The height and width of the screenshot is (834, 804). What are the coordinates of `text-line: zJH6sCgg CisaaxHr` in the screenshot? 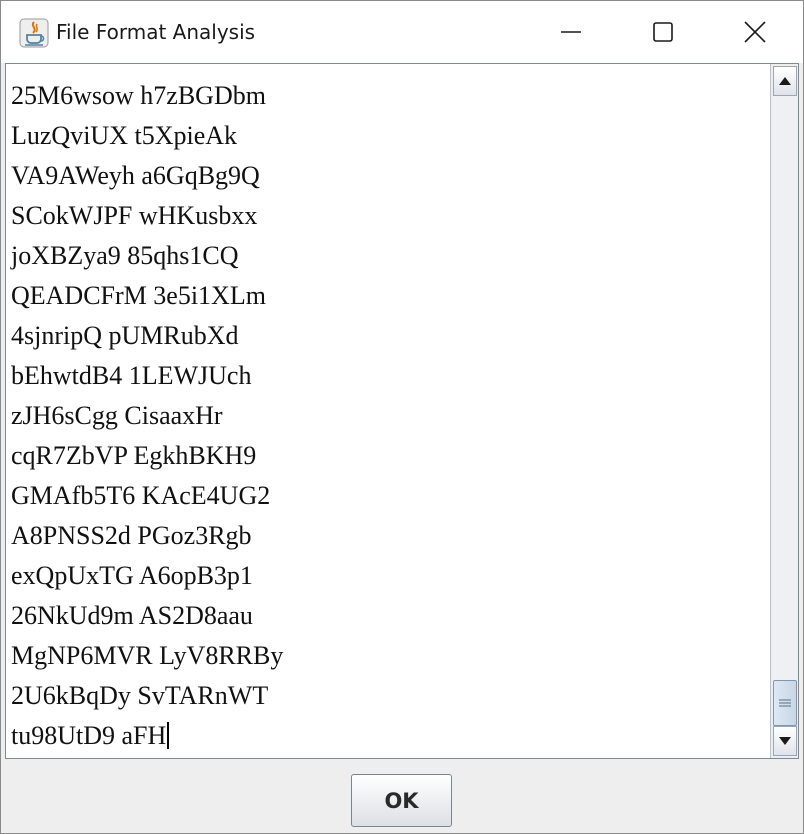 It's located at (117, 415).